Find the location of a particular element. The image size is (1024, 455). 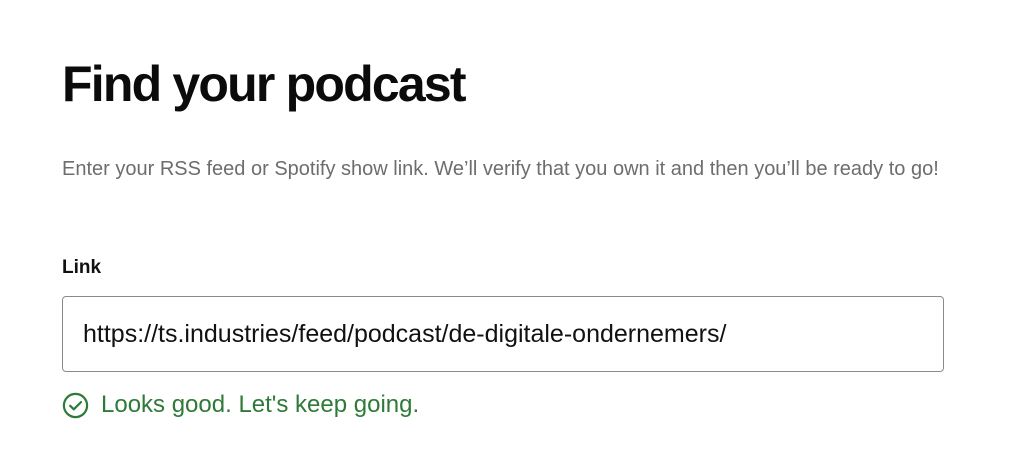

page-title: Find your podcast is located at coordinates (264, 84).